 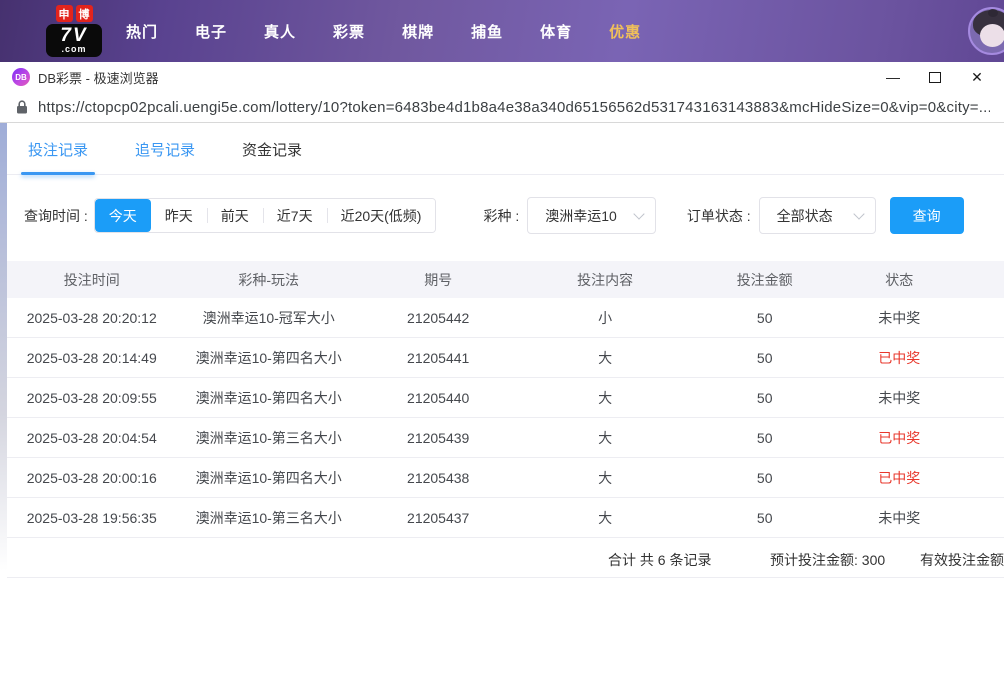 What do you see at coordinates (234, 215) in the screenshot?
I see `time-option-daybefore: 前天` at bounding box center [234, 215].